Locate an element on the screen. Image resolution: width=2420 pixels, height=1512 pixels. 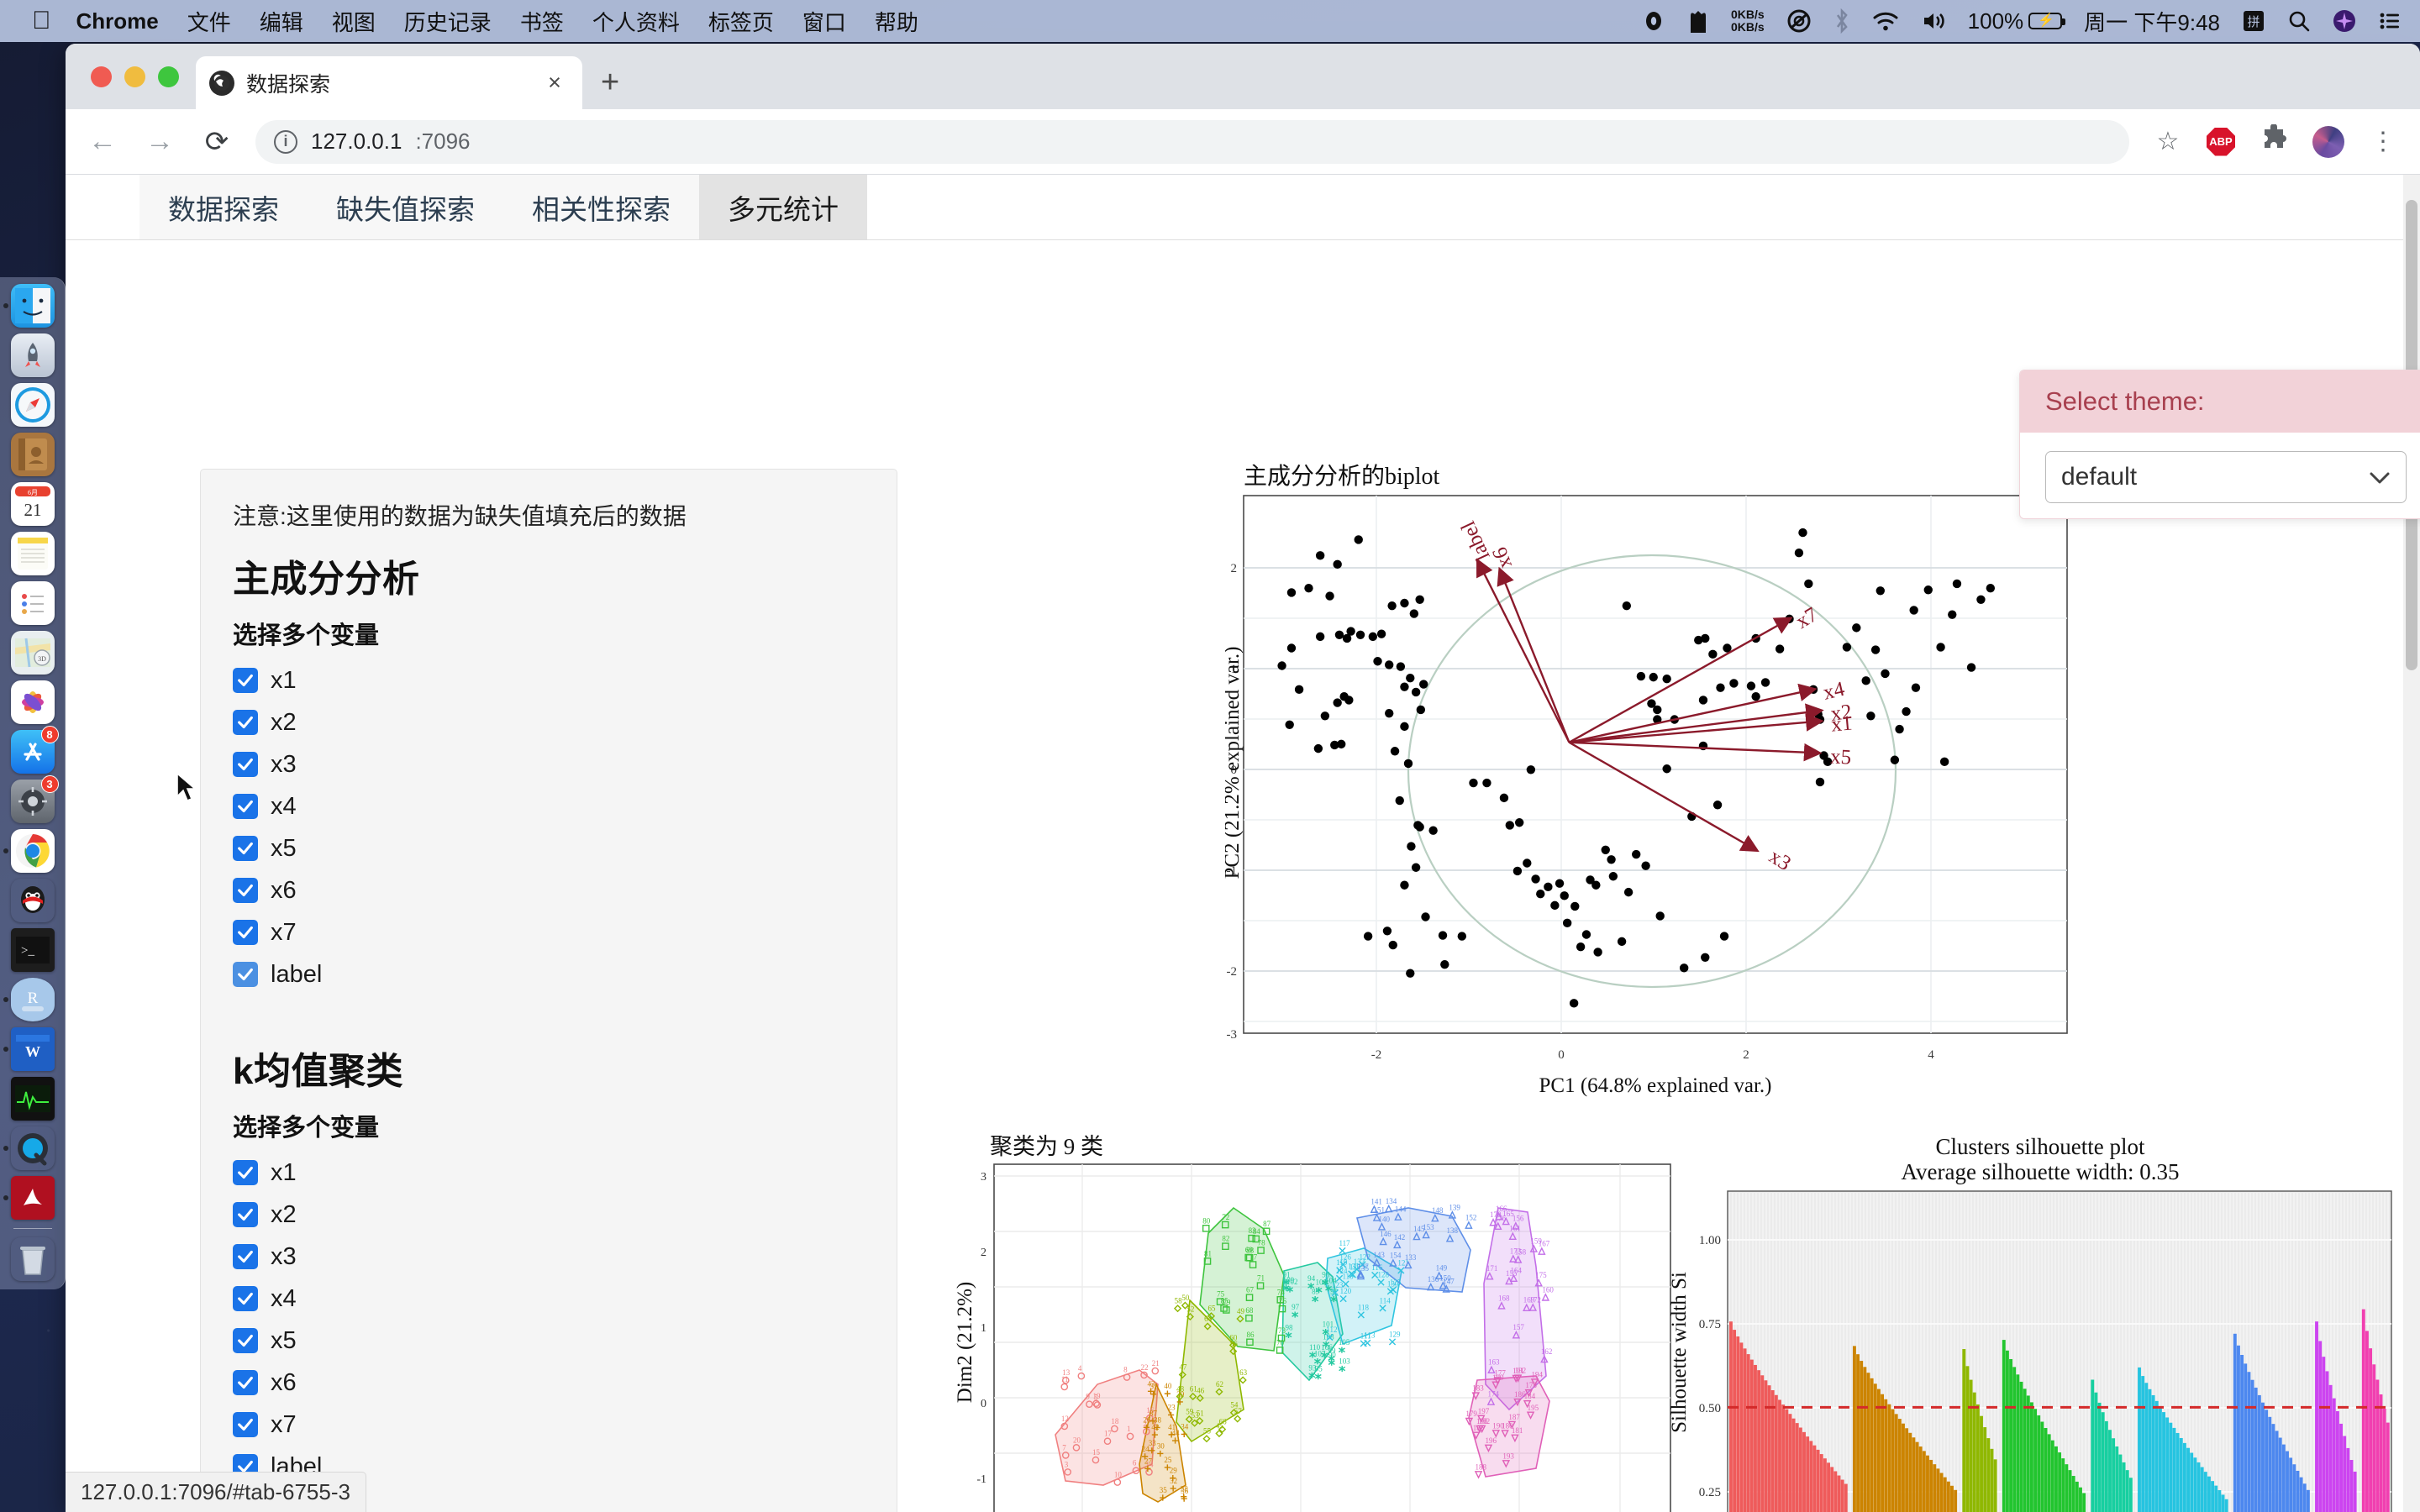
kmeans-checkbox-x4: x4 is located at coordinates (549, 1299).